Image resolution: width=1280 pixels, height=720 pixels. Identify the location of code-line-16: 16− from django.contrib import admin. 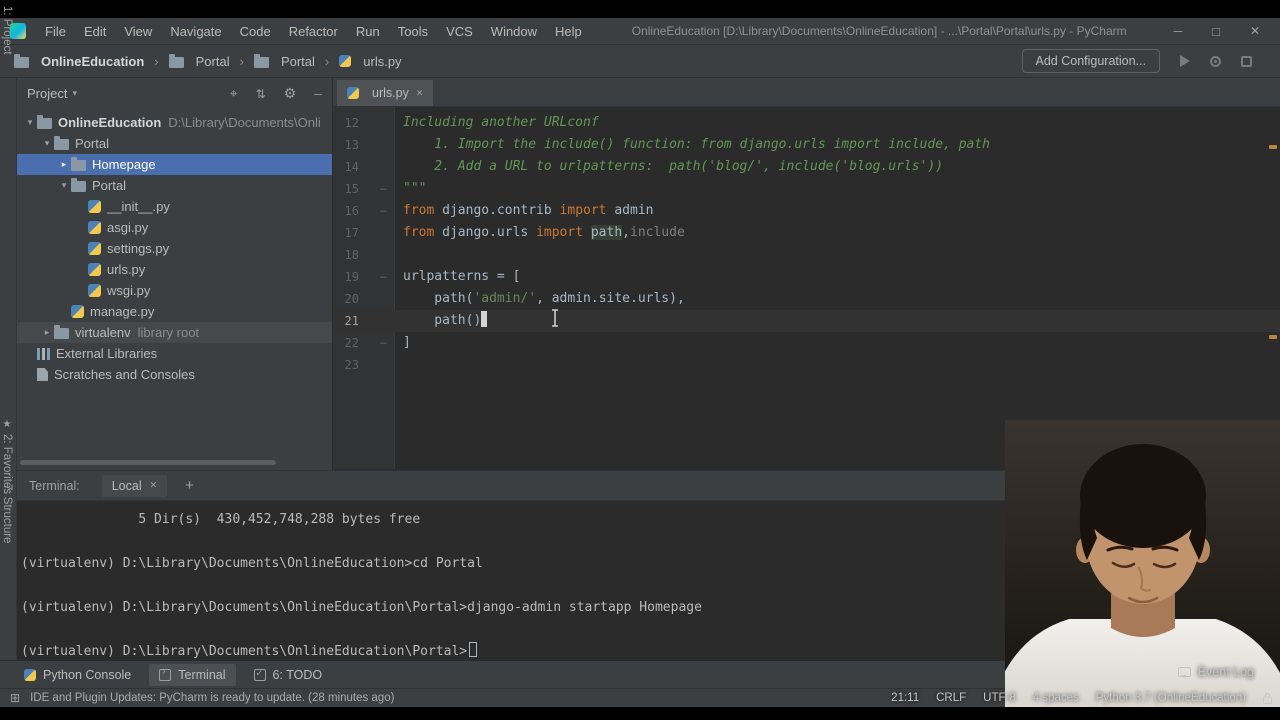
(806, 211).